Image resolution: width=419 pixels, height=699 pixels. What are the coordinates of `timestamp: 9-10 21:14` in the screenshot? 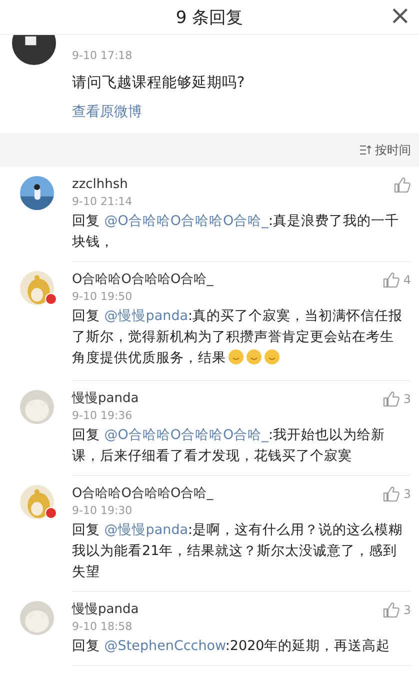 It's located at (103, 202).